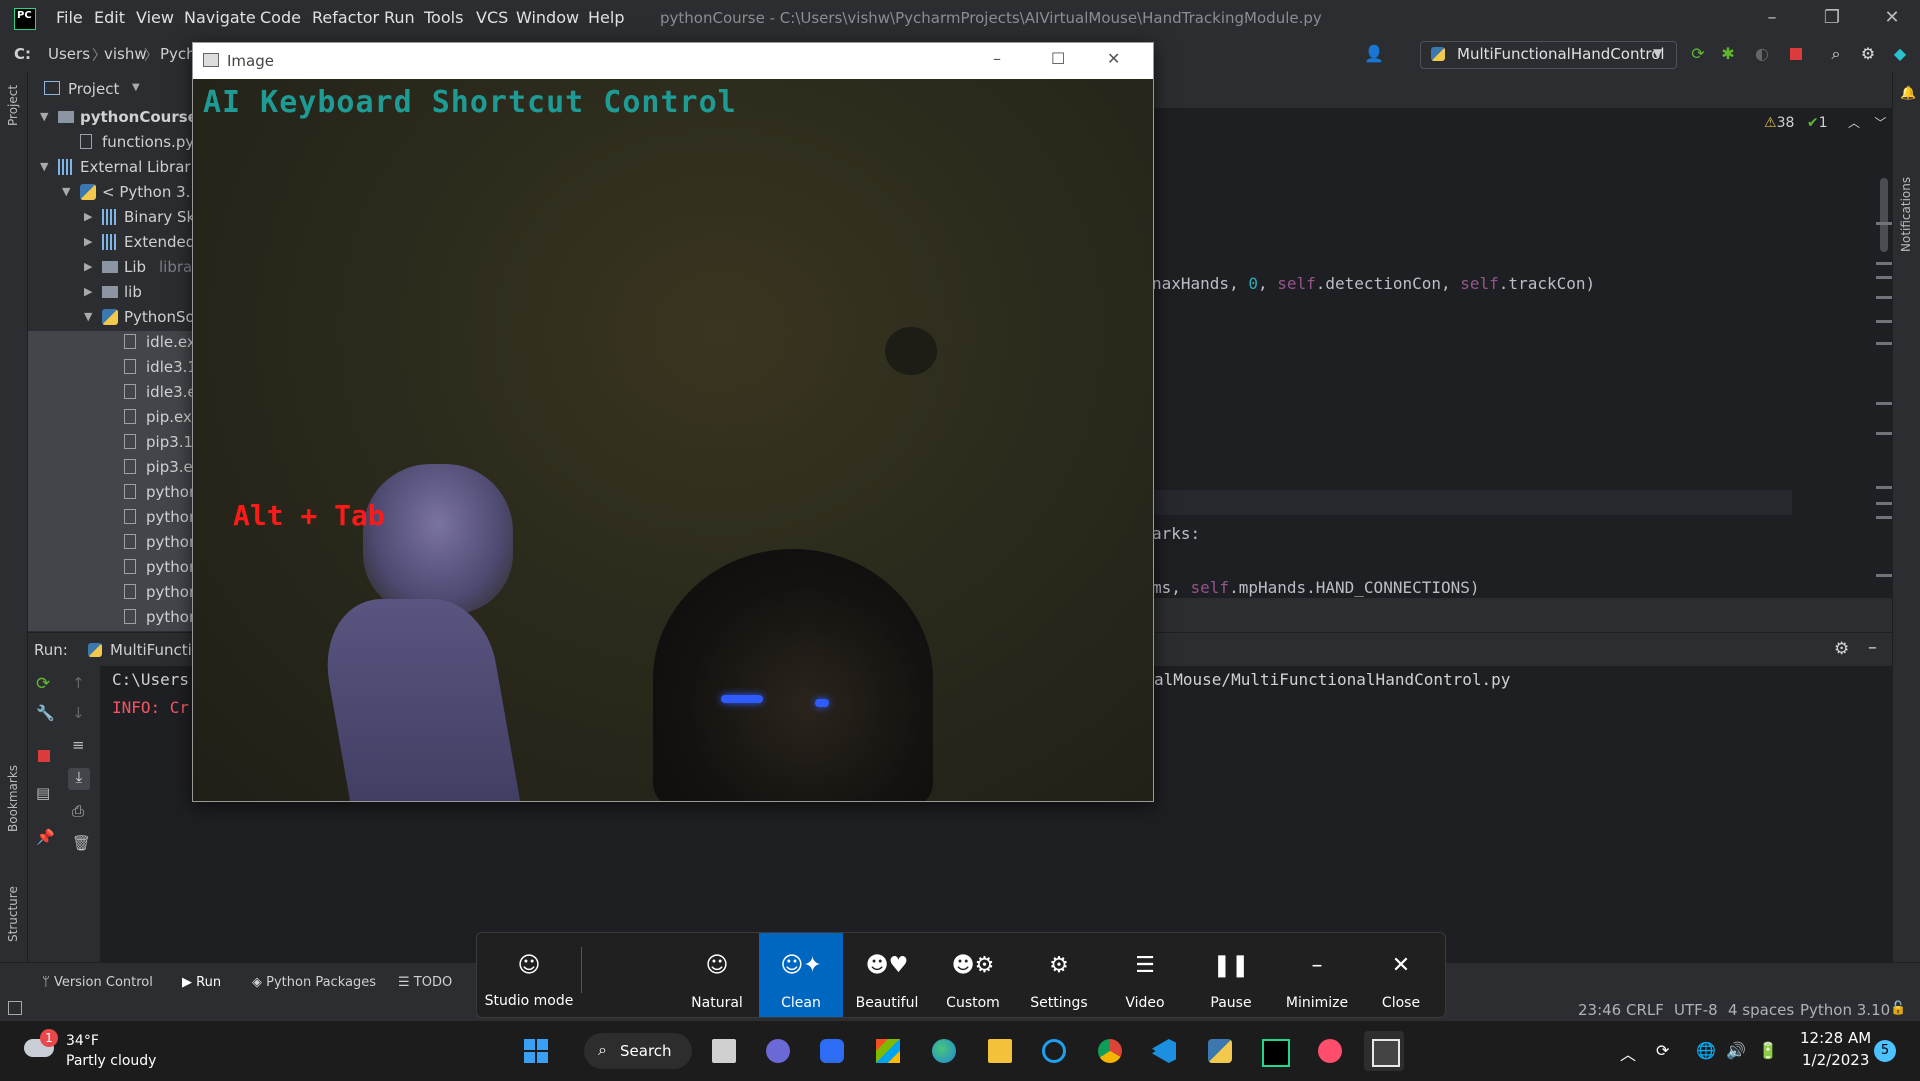 This screenshot has width=1920, height=1081. What do you see at coordinates (178, 54) in the screenshot?
I see `breadcrumb-pycharm: Pych` at bounding box center [178, 54].